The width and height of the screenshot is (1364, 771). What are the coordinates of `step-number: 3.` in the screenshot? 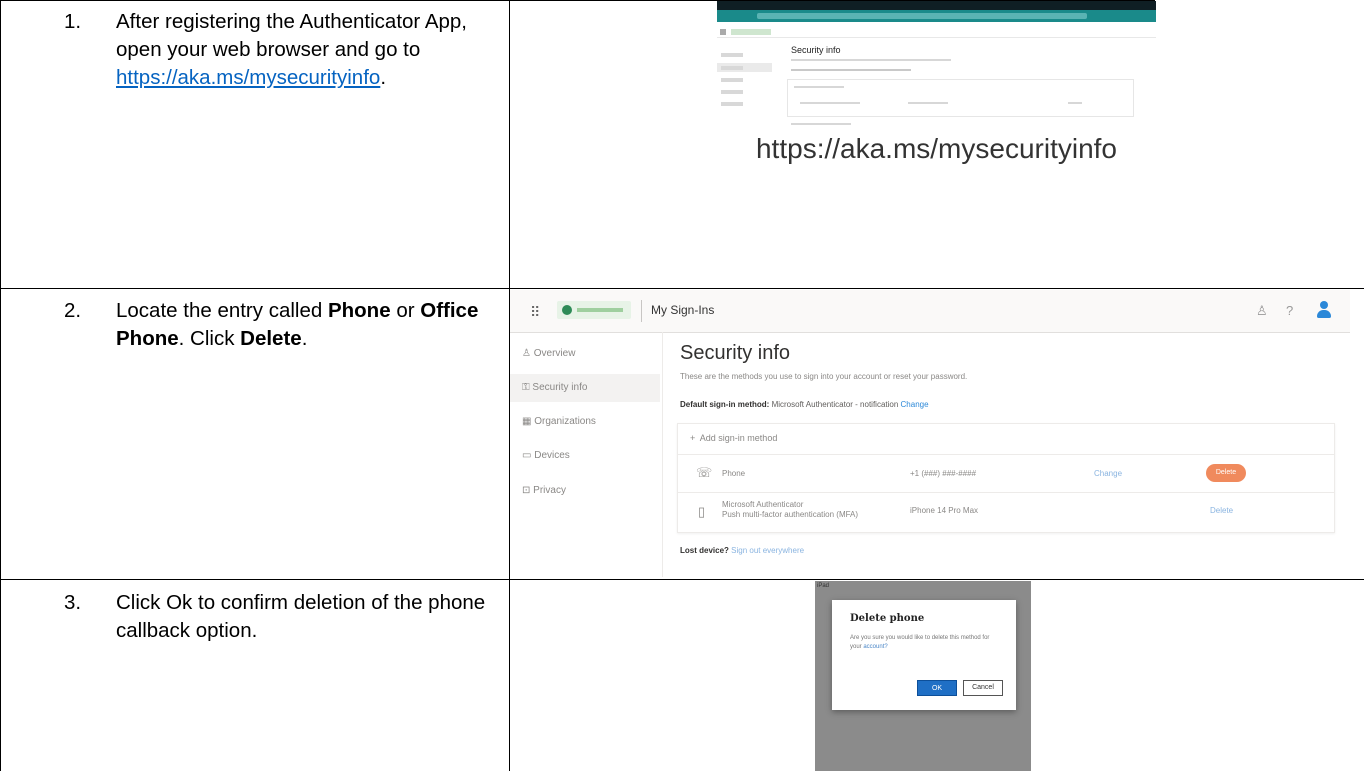 It's located at (73, 602).